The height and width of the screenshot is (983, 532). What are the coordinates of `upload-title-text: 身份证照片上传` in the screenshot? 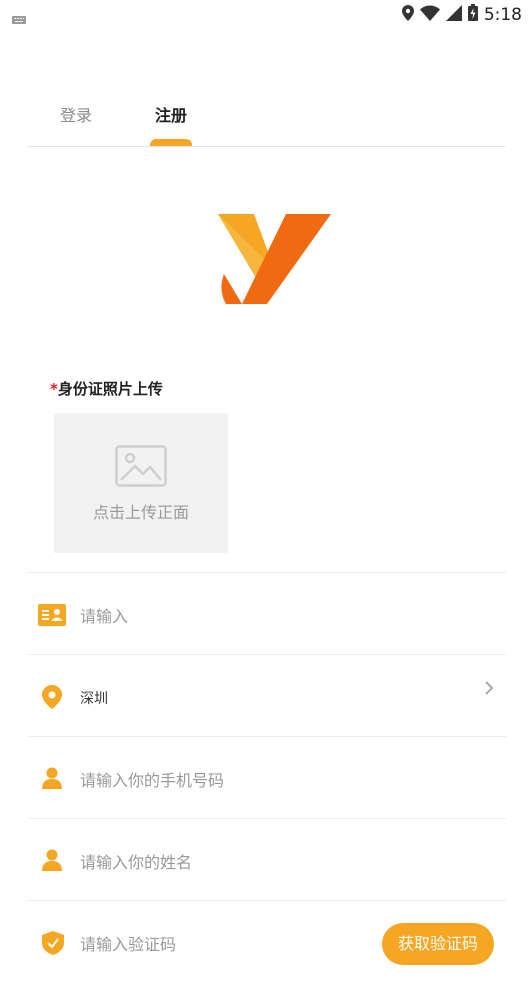 It's located at (110, 389).